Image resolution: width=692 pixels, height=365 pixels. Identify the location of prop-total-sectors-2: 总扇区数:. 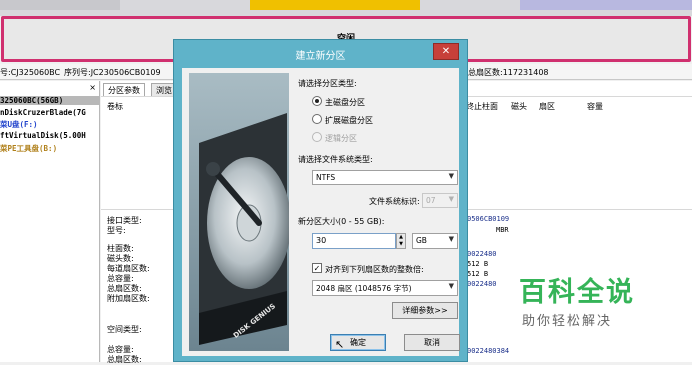
(124, 359).